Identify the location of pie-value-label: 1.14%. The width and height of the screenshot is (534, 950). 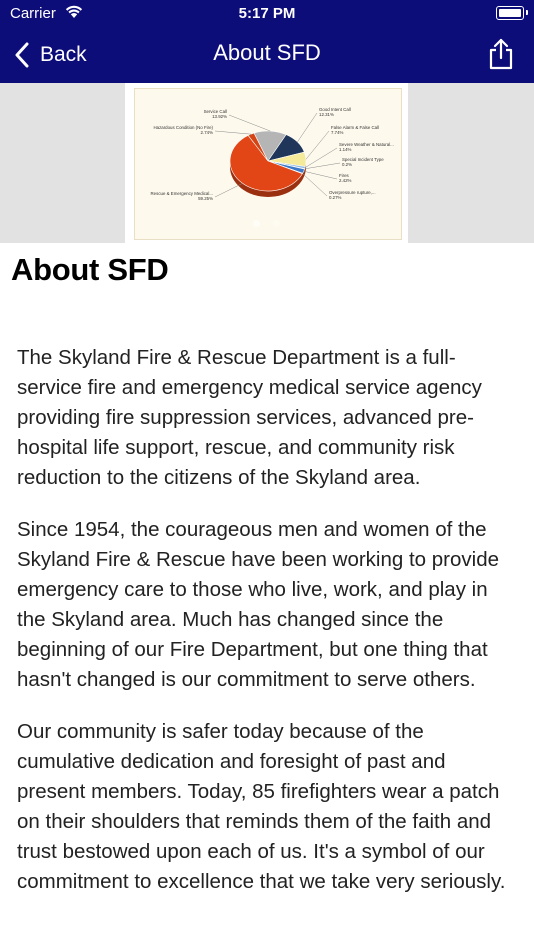
(345, 149).